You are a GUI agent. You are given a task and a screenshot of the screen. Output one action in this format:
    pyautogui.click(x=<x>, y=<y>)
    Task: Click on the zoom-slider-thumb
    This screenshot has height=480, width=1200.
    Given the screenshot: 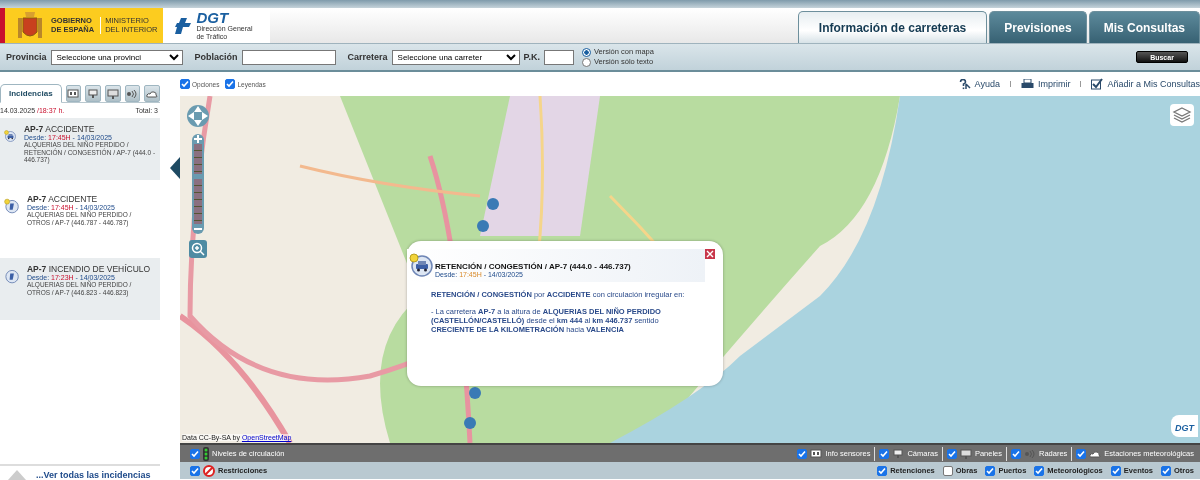 What is the action you would take?
    pyautogui.click(x=198, y=176)
    